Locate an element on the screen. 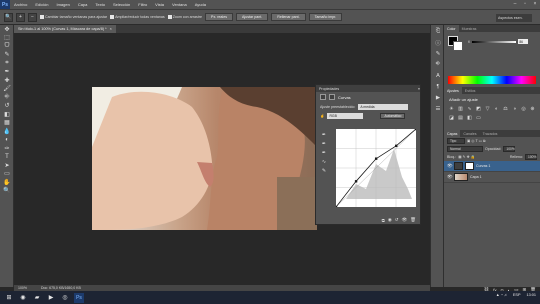 This screenshot has height=304, width=540. minimize-icon: – is located at coordinates (515, 3).